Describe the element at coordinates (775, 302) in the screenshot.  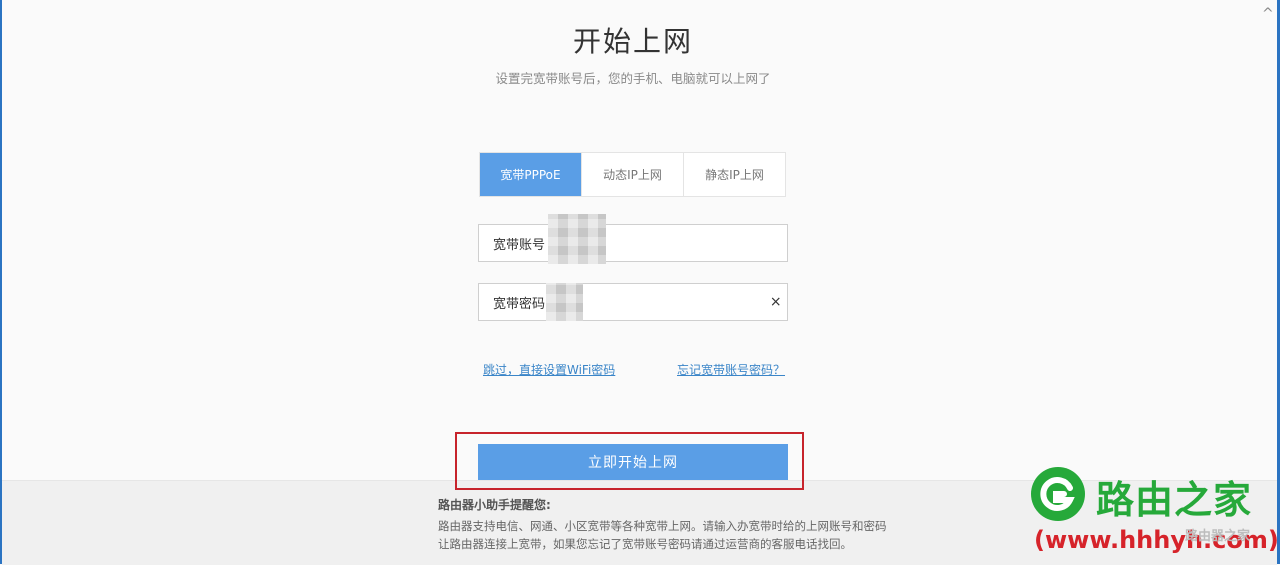
I see `clear-icon: ×` at that location.